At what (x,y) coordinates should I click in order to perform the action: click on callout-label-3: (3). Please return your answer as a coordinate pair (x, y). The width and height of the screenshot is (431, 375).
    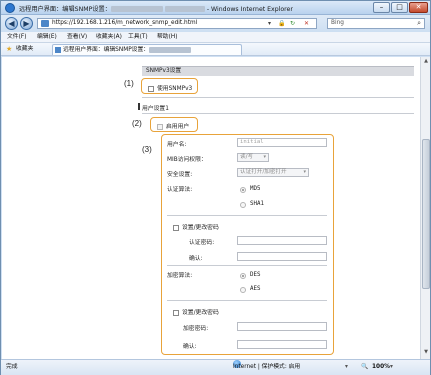
    Looking at the image, I should click on (147, 149).